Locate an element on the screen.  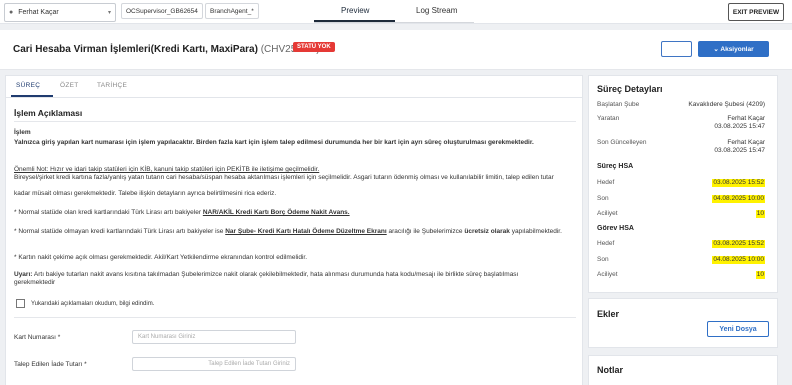
surec-hsa-deadline: Son 04.08.2025 10:00 is located at coordinates (681, 199).